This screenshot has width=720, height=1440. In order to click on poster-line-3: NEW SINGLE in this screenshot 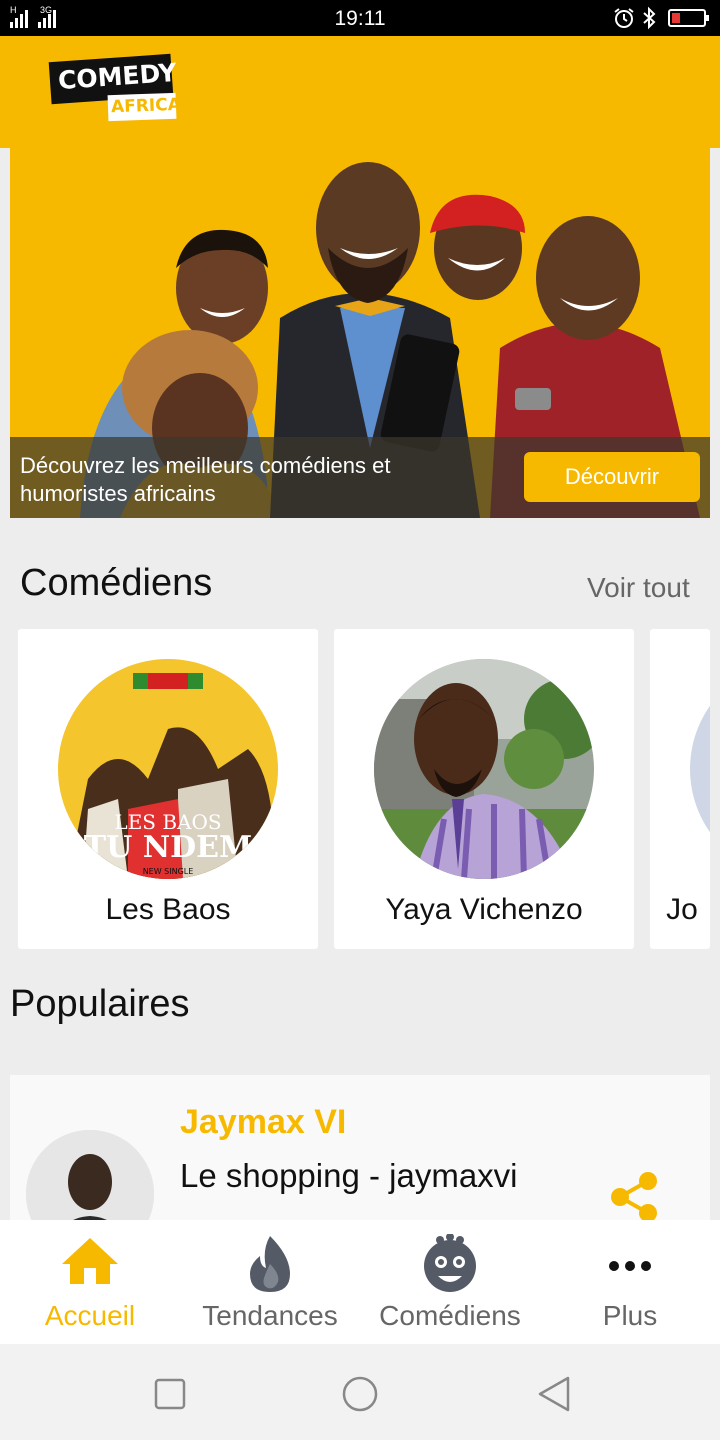, I will do `click(168, 871)`.